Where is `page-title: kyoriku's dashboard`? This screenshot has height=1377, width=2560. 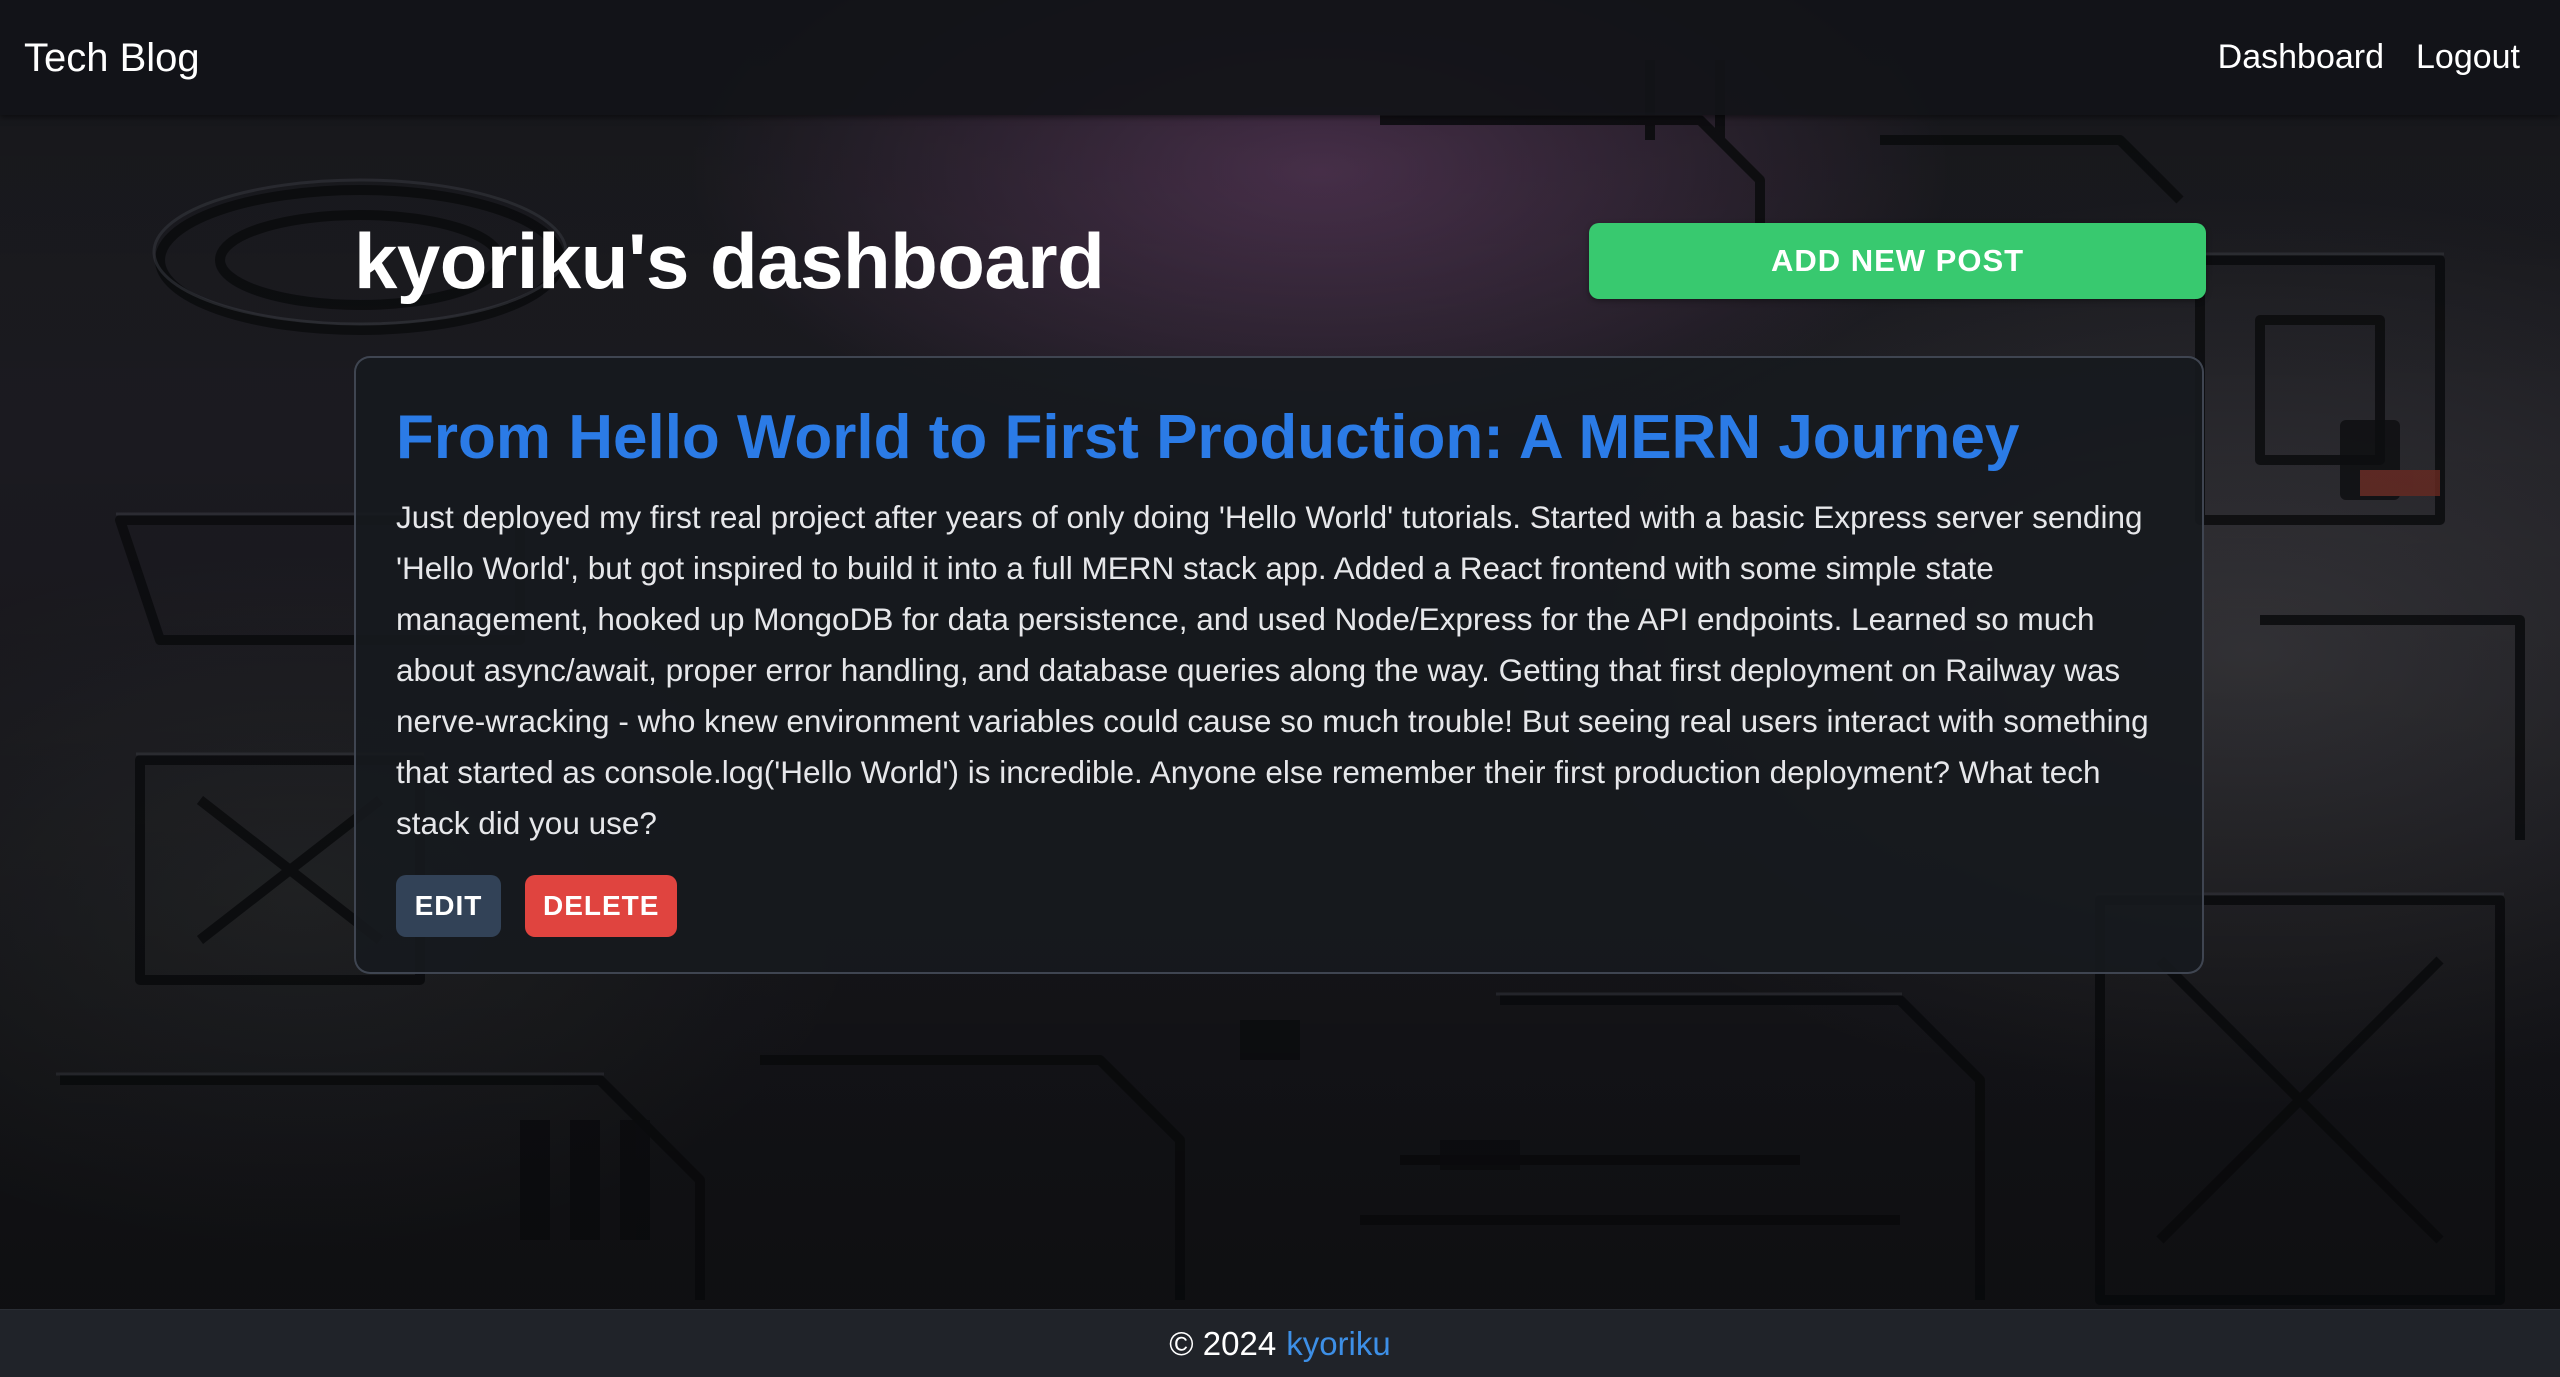 page-title: kyoriku's dashboard is located at coordinates (729, 261).